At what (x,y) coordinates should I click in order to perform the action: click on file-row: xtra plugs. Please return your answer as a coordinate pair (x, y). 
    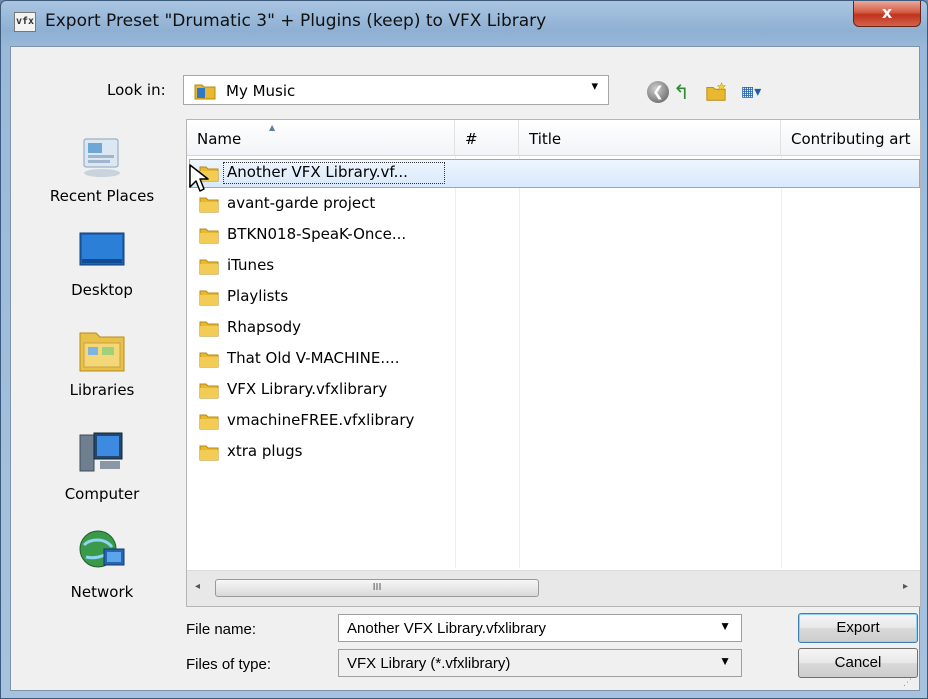
    Looking at the image, I should click on (553, 452).